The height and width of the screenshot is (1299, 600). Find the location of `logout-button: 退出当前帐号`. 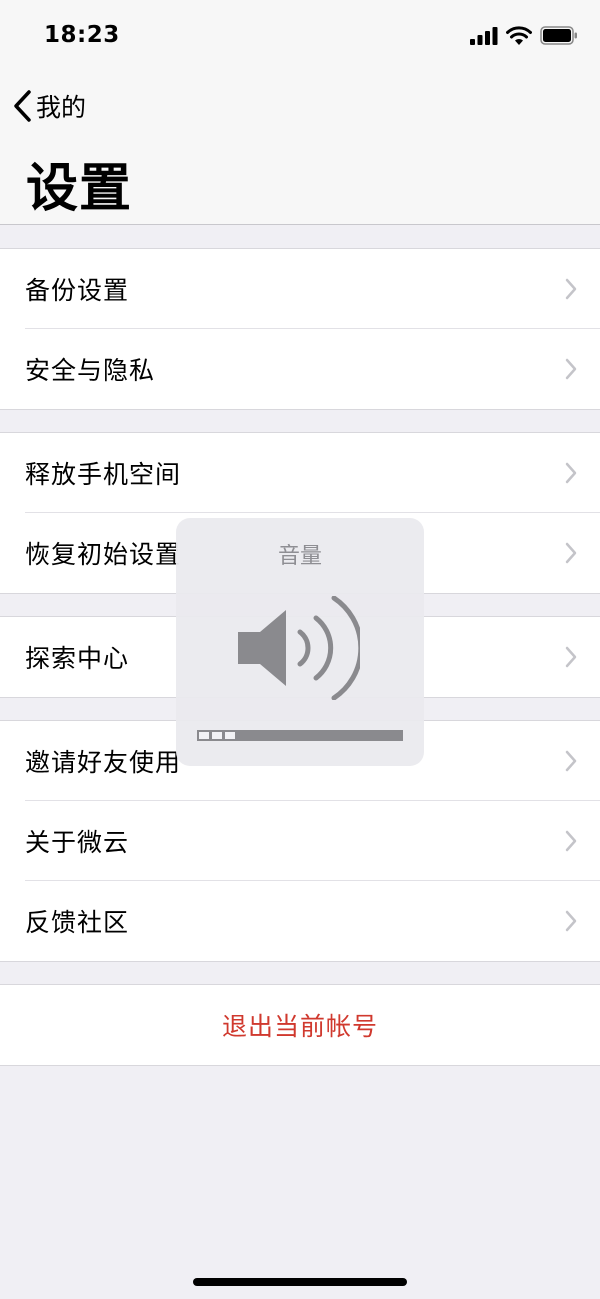

logout-button: 退出当前帐号 is located at coordinates (300, 1025).